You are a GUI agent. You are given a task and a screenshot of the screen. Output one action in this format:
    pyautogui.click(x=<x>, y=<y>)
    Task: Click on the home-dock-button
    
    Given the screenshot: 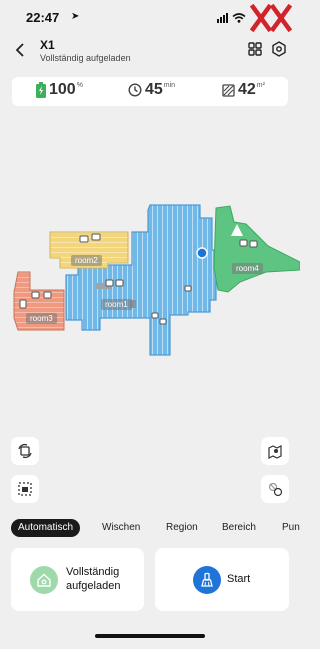 What is the action you would take?
    pyautogui.click(x=44, y=580)
    